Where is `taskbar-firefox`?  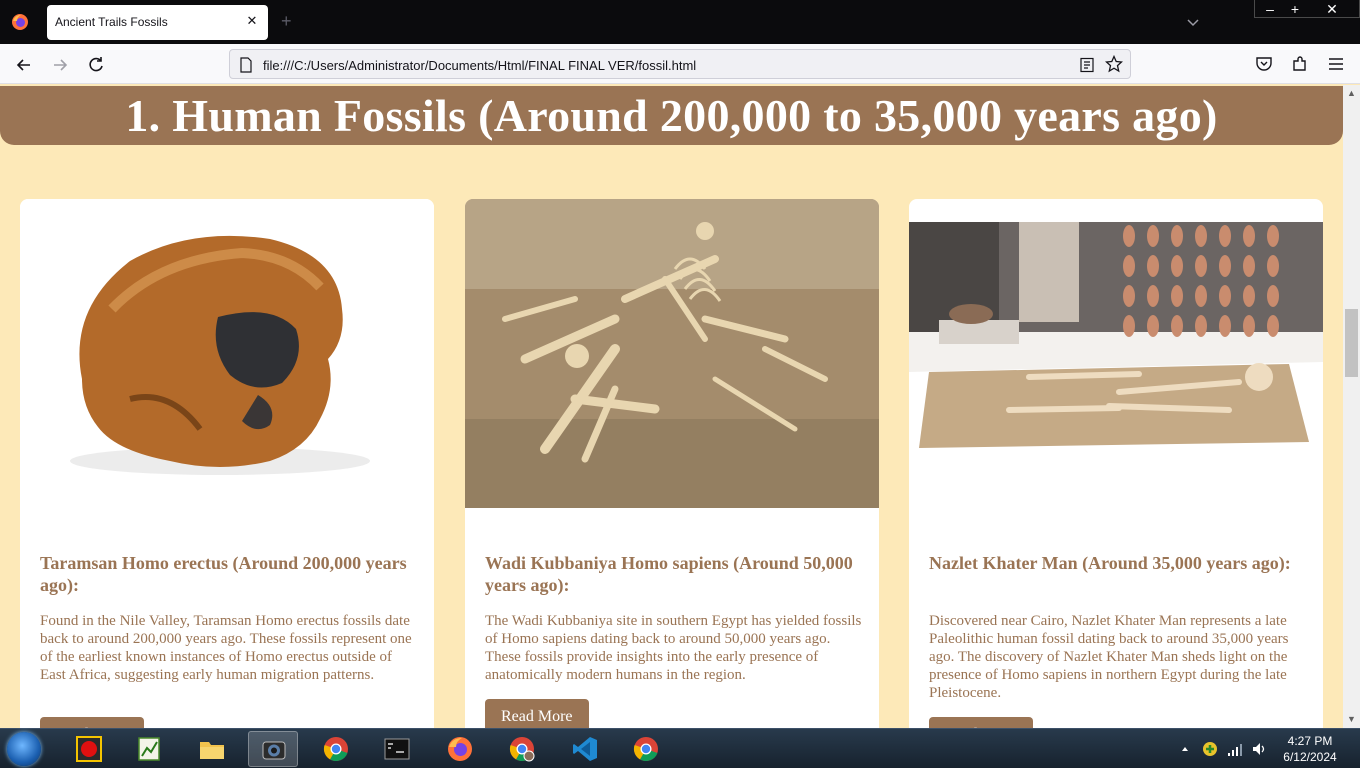
taskbar-firefox is located at coordinates (460, 749).